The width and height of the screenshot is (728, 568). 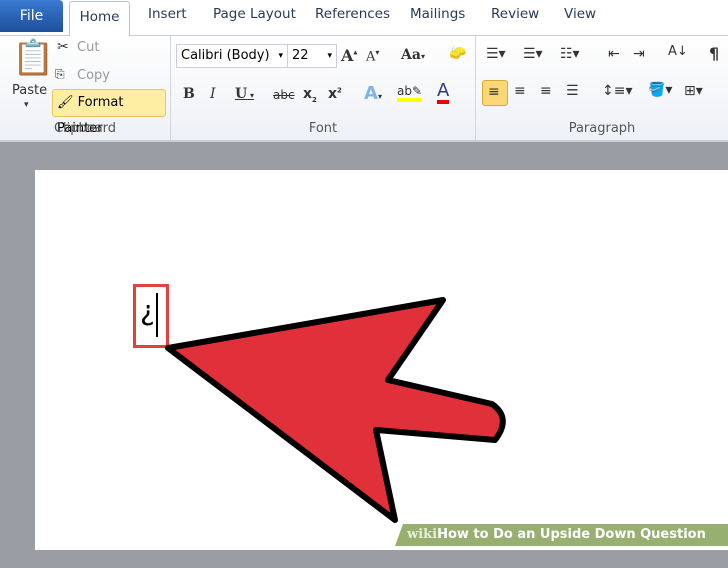 What do you see at coordinates (422, 534) in the screenshot?
I see `wikihow-logo: wiki` at bounding box center [422, 534].